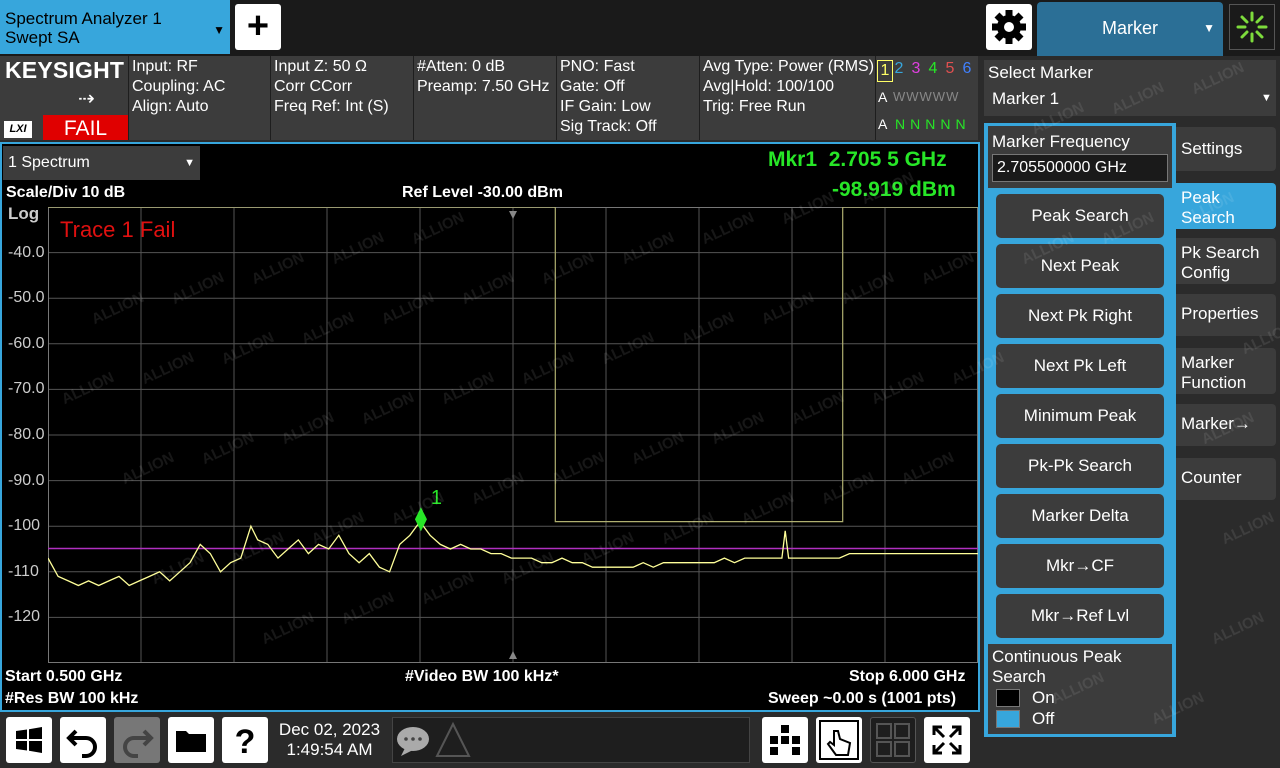 Image resolution: width=1280 pixels, height=768 pixels. I want to click on detector-row: NNNNN, so click(933, 124).